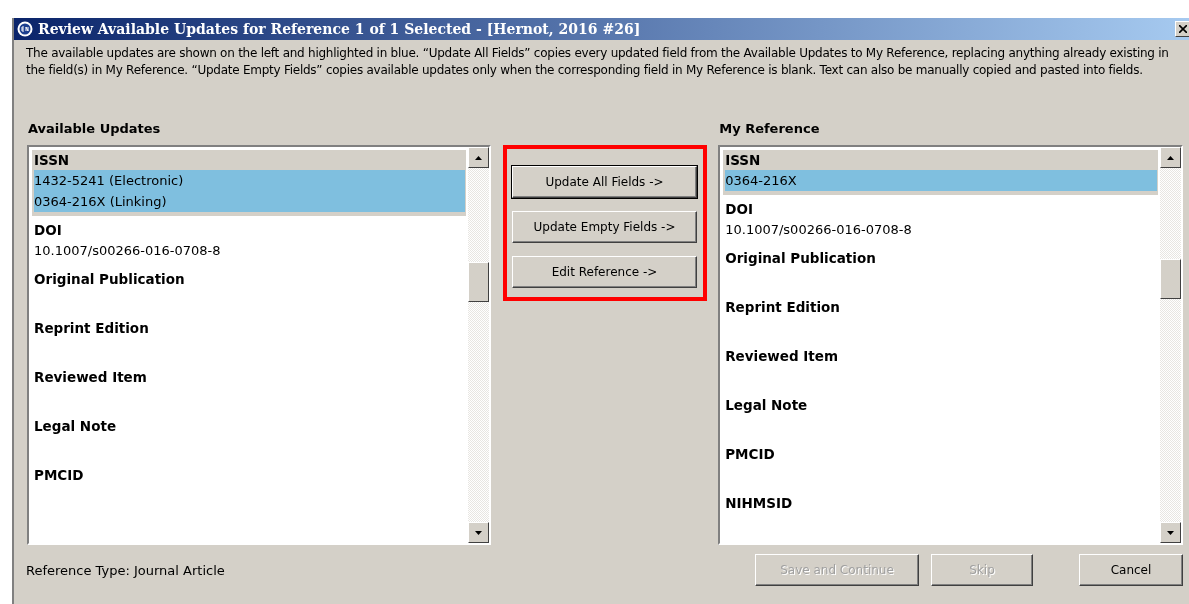 This screenshot has height=604, width=1189. I want to click on action-button: Update All Fields ->, so click(604, 182).